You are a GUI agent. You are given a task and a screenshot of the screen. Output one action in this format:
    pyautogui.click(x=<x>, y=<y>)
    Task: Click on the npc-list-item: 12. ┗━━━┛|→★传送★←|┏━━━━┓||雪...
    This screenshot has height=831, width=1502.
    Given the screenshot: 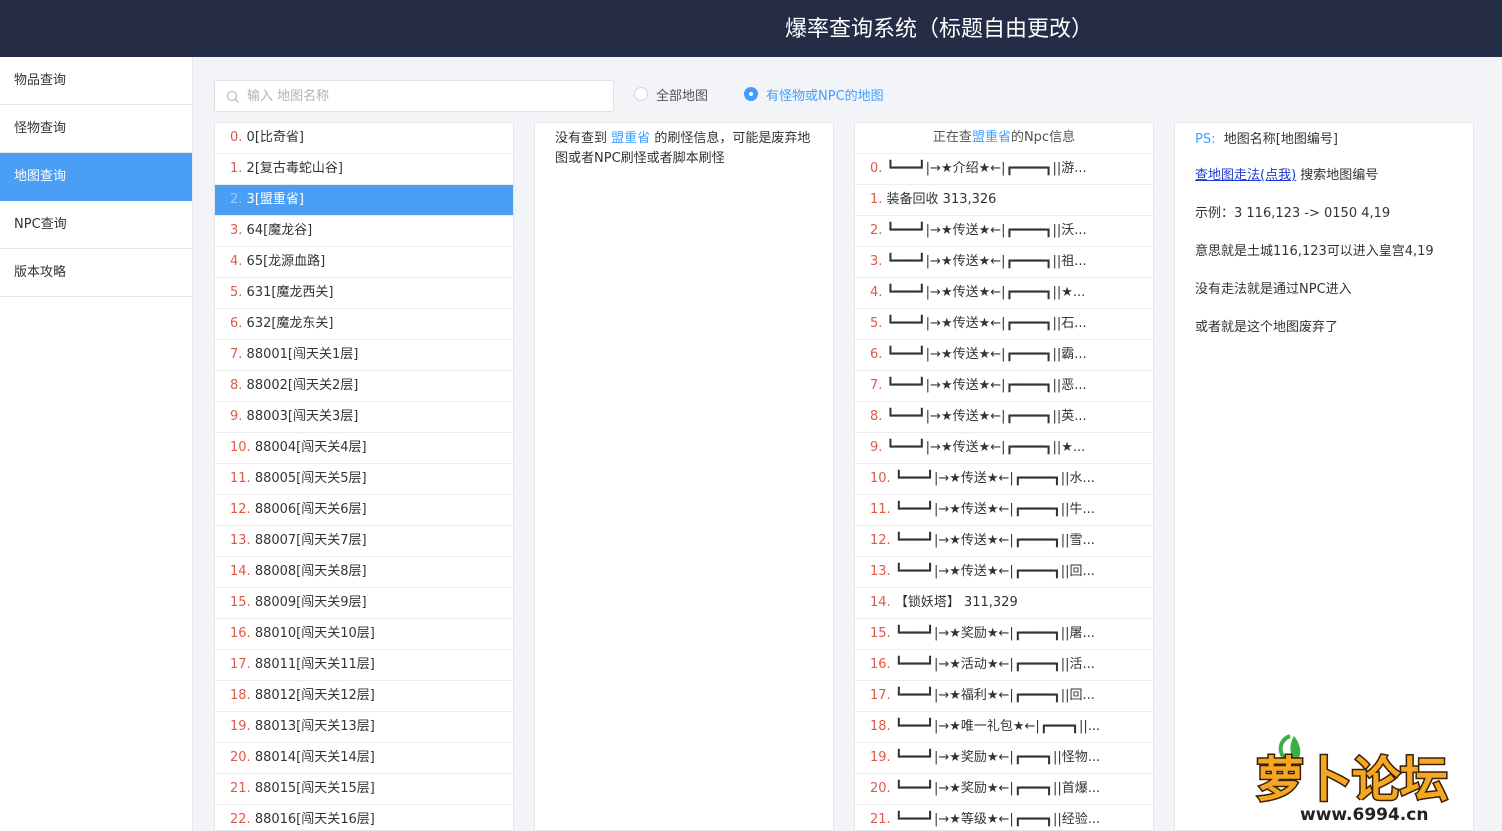 What is the action you would take?
    pyautogui.click(x=1004, y=541)
    